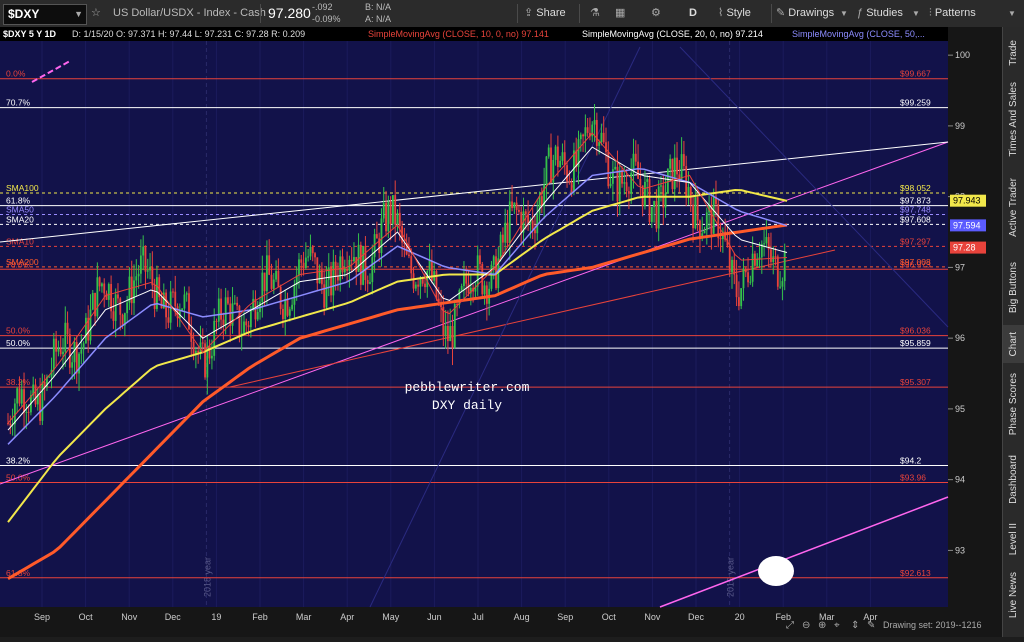  What do you see at coordinates (96, 13) in the screenshot?
I see `star-icon: ☆` at bounding box center [96, 13].